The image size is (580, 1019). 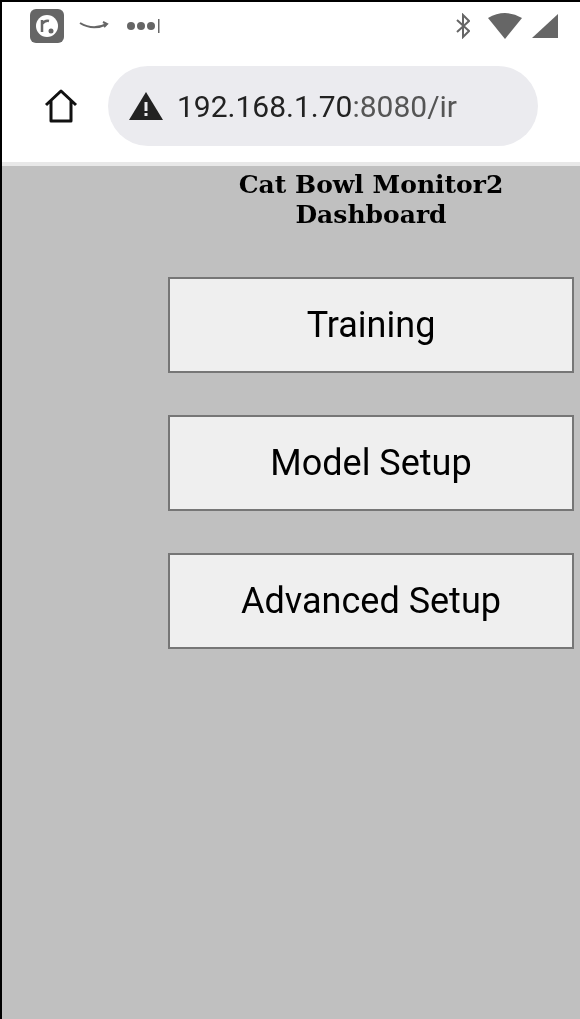 I want to click on app-logo-icon, so click(x=47, y=26).